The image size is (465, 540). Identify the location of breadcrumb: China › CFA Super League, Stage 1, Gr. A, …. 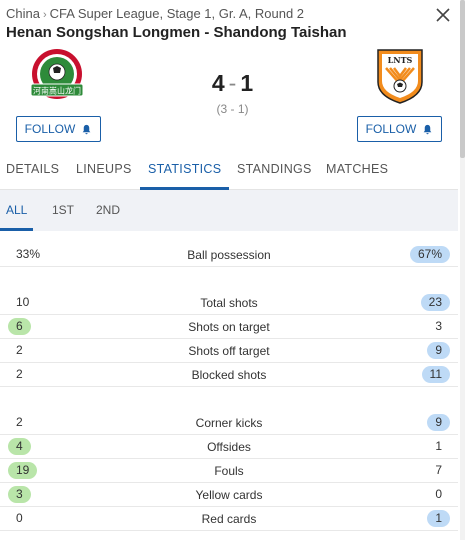
(155, 13).